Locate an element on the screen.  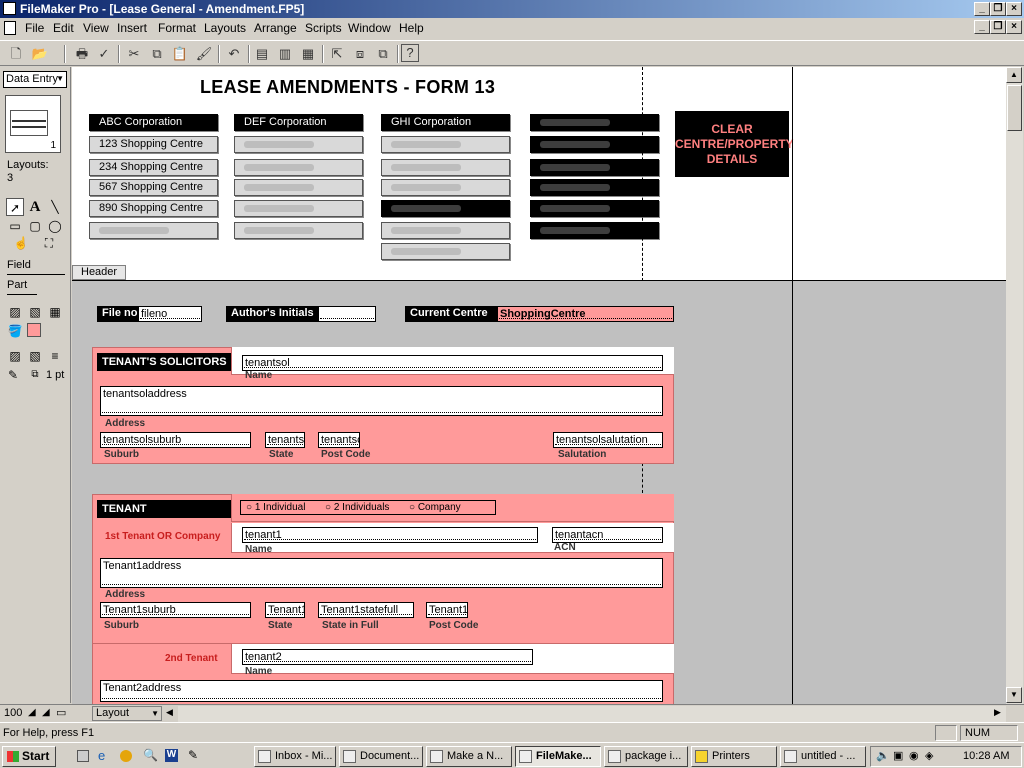
solicitor-suburb-field: tenantsolsuburb is located at coordinates (175, 440).